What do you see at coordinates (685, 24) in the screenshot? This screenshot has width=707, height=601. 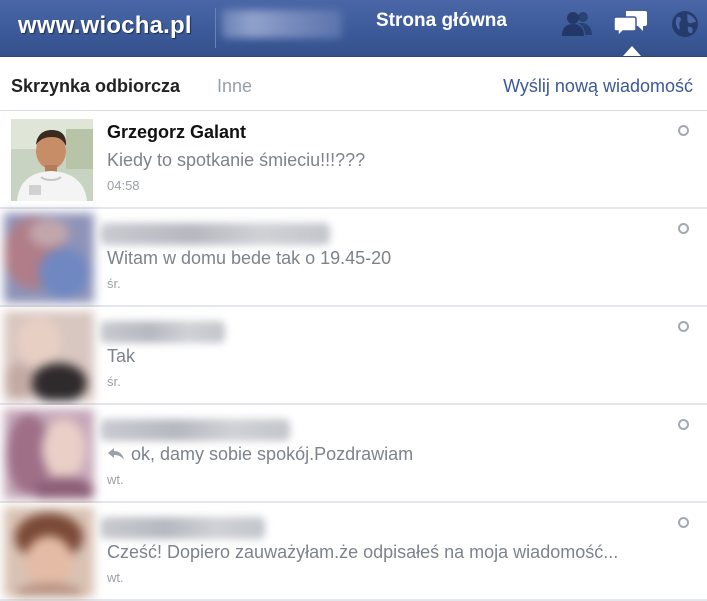 I see `globe-icon` at bounding box center [685, 24].